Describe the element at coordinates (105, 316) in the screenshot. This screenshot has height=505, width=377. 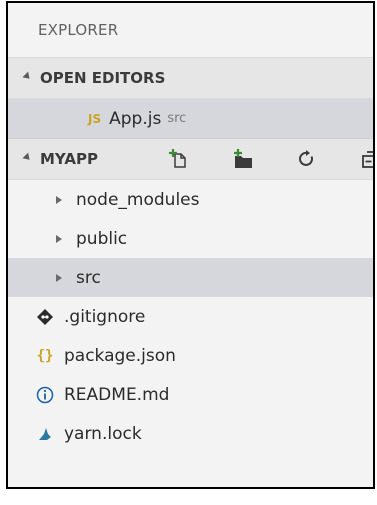
I see `file-label: .gitignore` at that location.